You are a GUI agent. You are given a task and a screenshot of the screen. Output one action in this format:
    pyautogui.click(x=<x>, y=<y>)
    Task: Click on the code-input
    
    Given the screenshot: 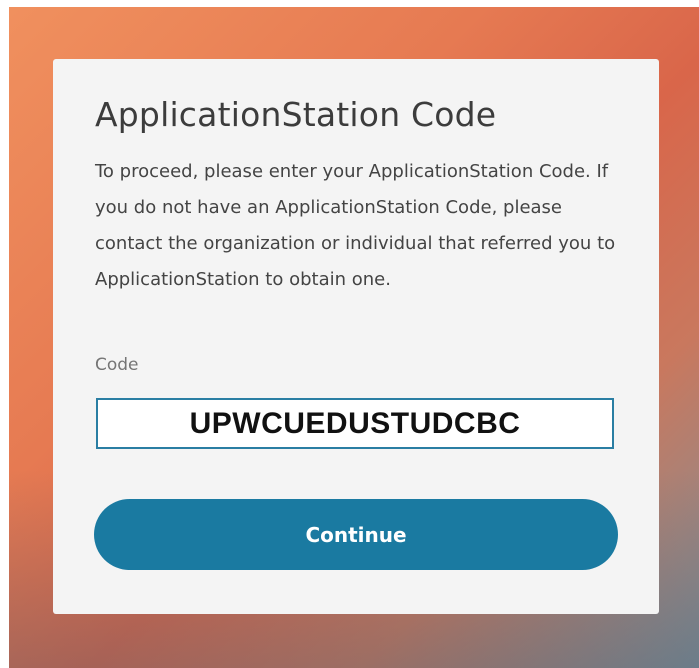 What is the action you would take?
    pyautogui.click(x=355, y=423)
    